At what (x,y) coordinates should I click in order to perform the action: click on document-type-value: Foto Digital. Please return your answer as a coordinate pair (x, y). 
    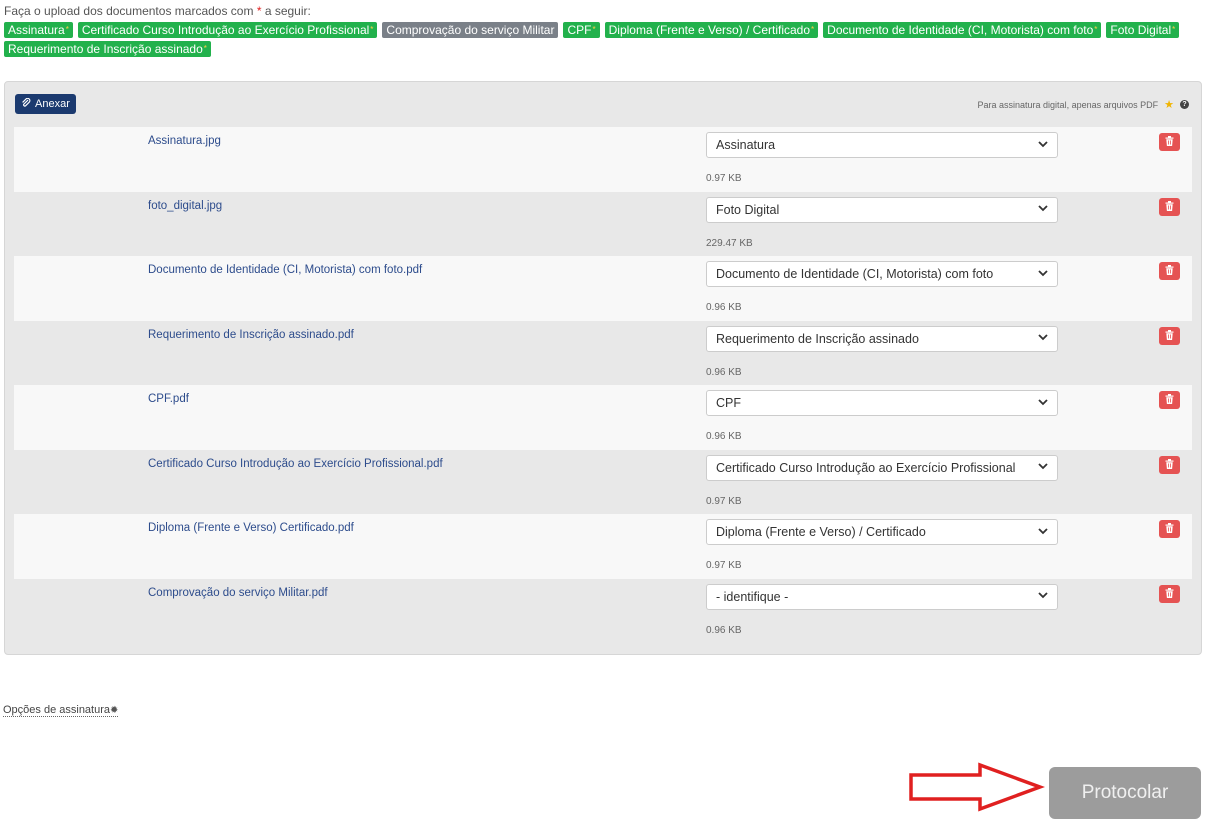
    Looking at the image, I should click on (748, 209).